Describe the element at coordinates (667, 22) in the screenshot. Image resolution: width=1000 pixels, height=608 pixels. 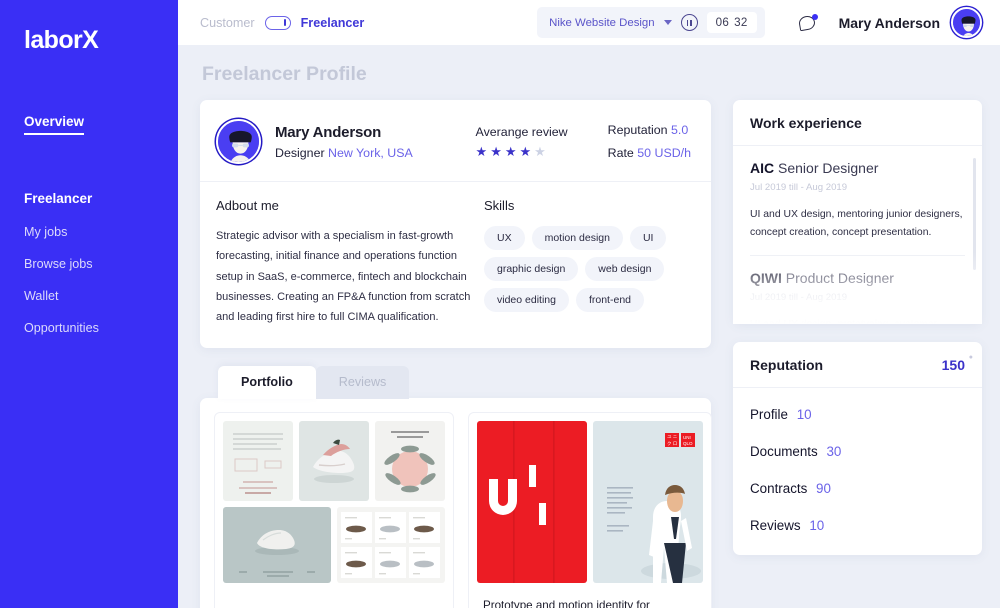
I see `chevron-down-icon` at that location.